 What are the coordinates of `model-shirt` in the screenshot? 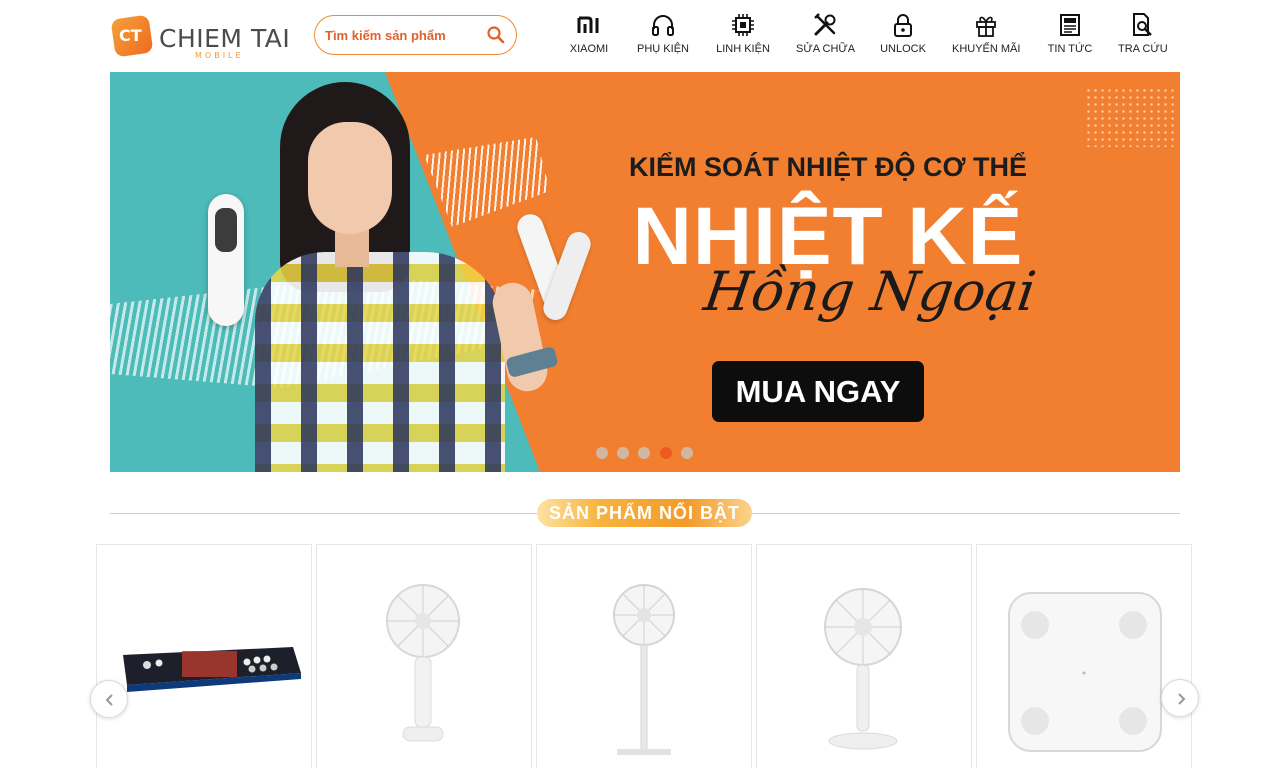 It's located at (380, 362).